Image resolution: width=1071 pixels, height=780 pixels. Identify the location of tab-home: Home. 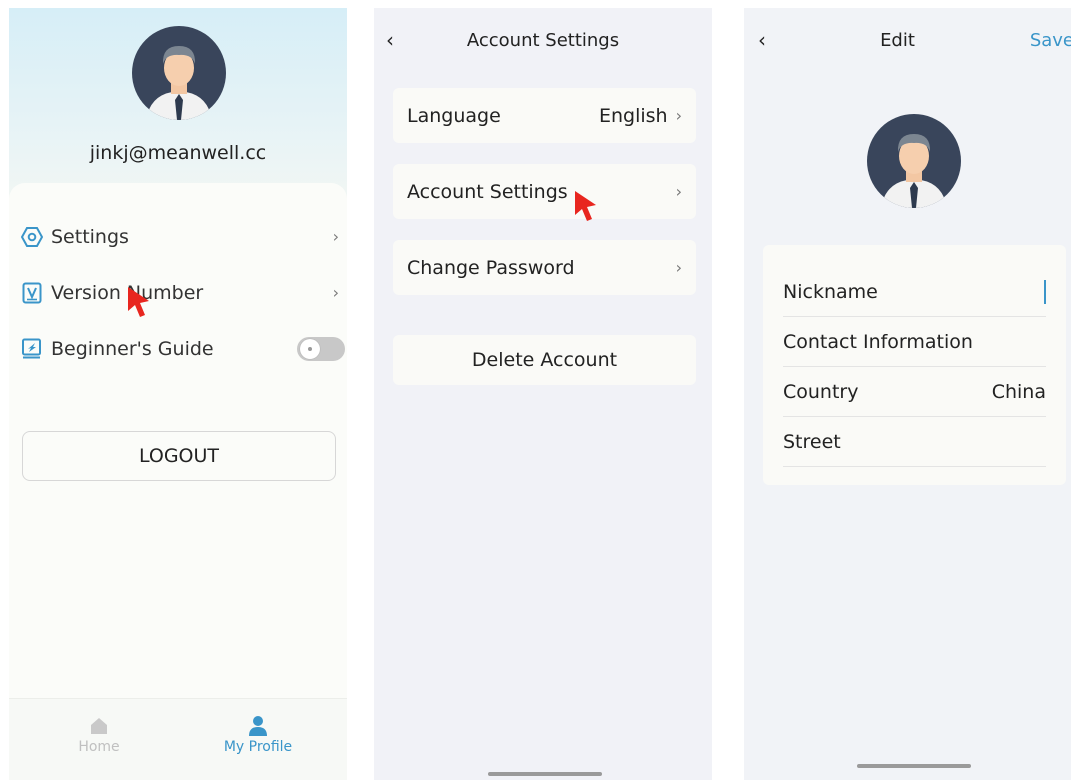
(99, 734).